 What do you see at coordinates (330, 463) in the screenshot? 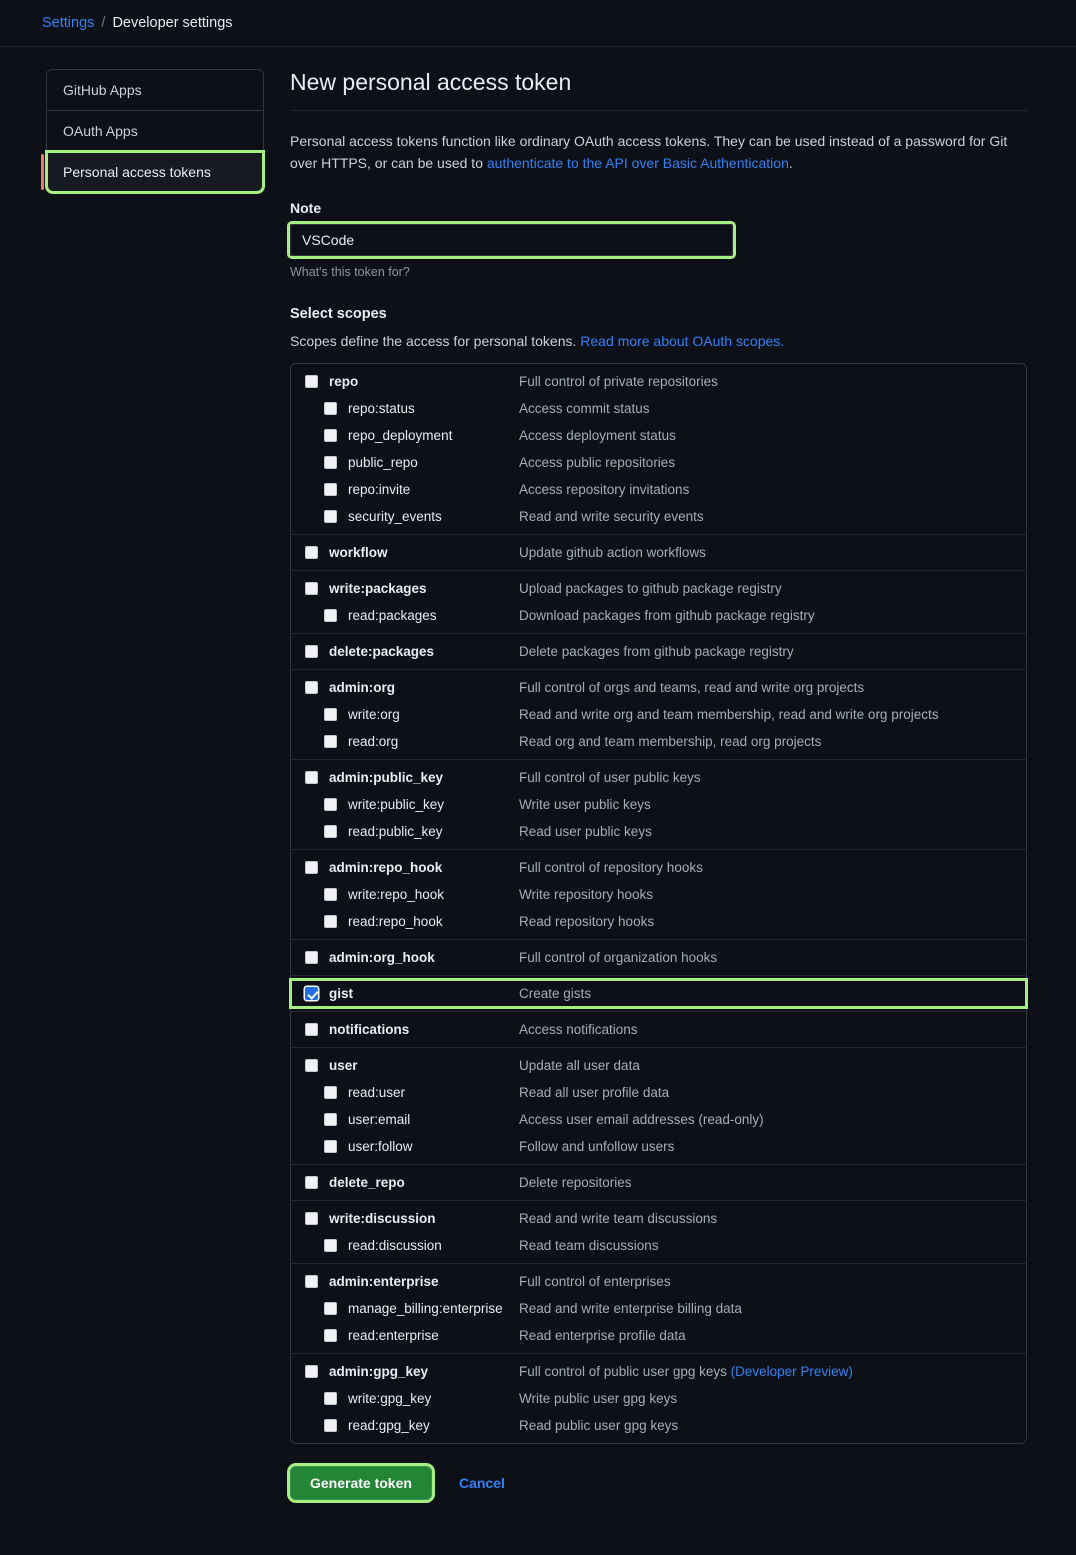
I see `checkbox-public-repo` at bounding box center [330, 463].